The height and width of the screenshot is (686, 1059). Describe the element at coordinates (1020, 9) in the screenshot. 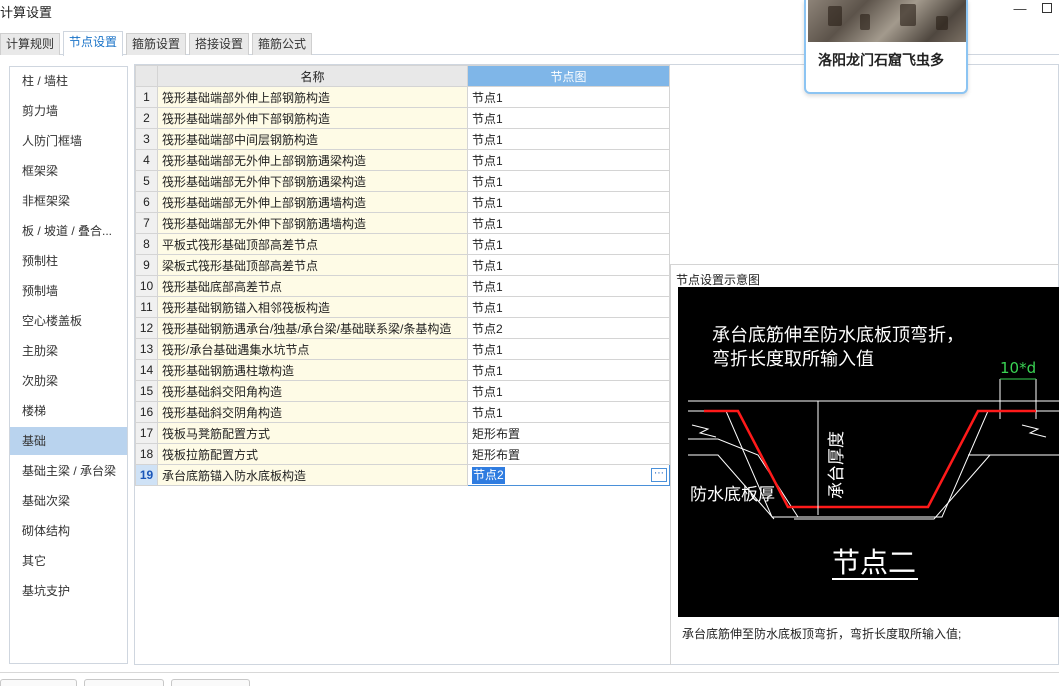

I see `minimize-icon: —` at that location.